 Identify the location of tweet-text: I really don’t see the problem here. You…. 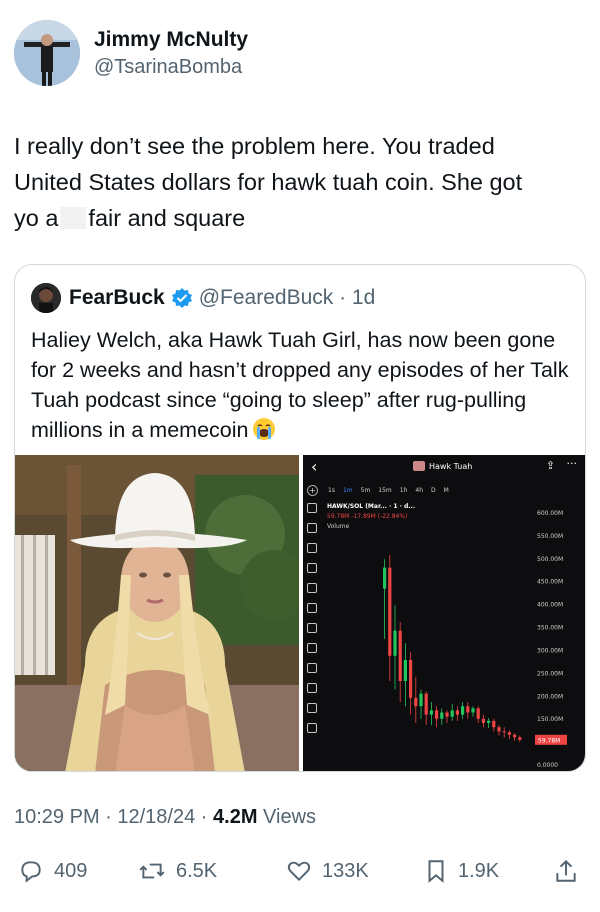
(300, 182).